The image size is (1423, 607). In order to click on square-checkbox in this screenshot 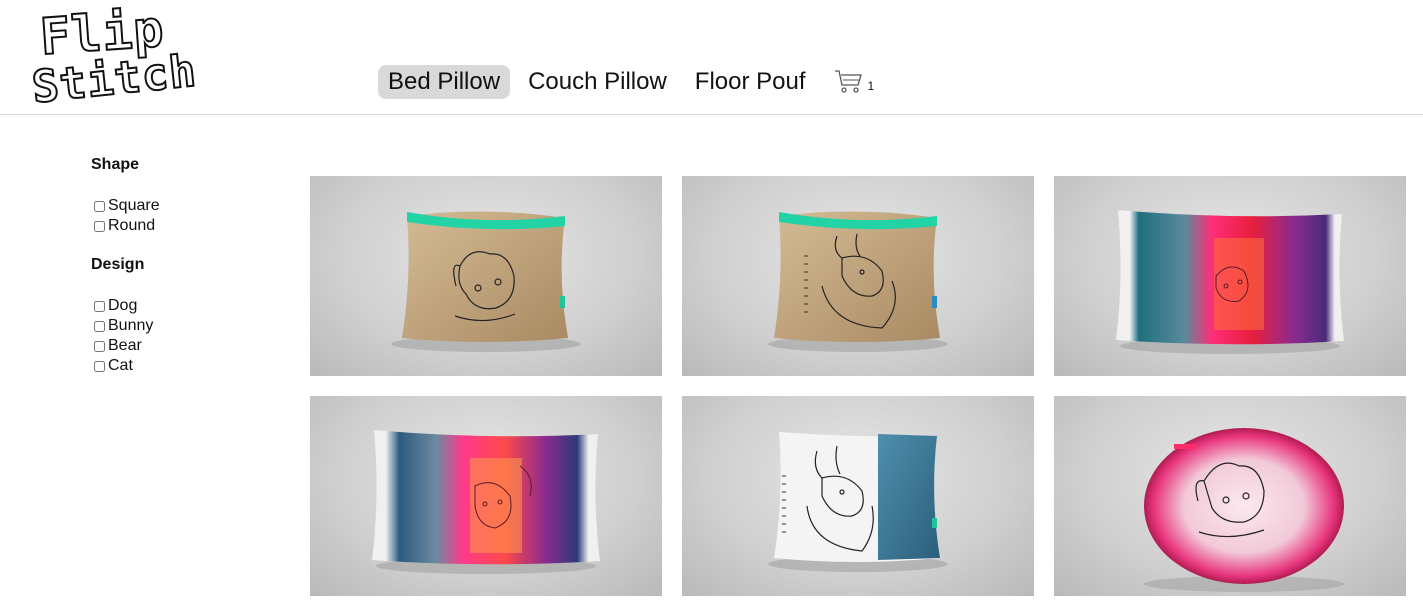, I will do `click(99, 206)`.